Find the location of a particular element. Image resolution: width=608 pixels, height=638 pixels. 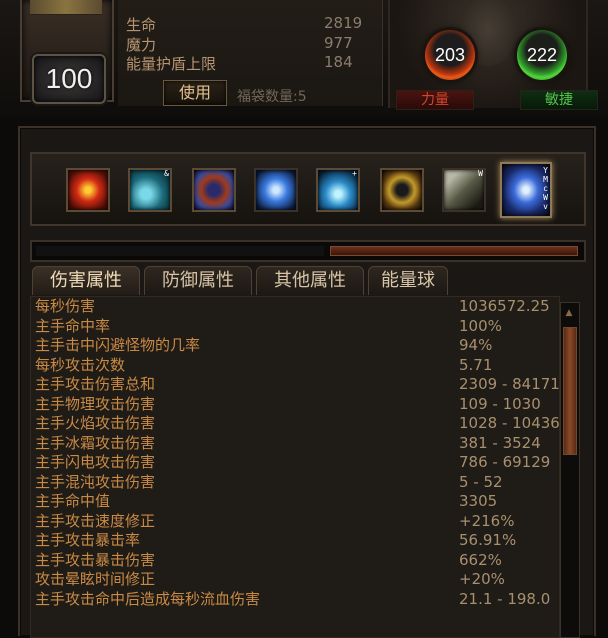

stat-value: 662% is located at coordinates (480, 559).